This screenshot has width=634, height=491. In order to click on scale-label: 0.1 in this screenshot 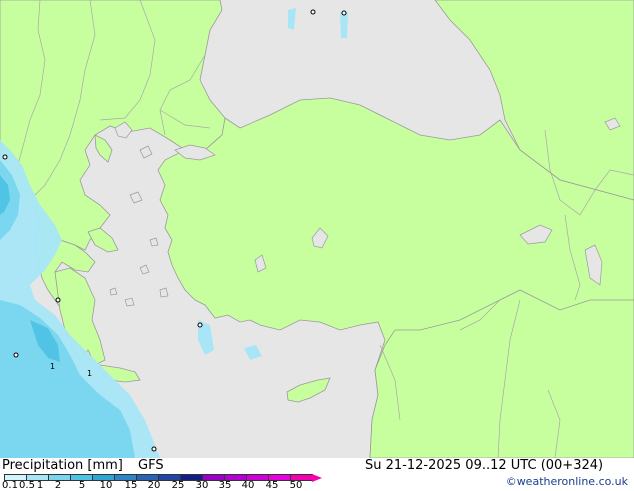, I will do `click(10, 485)`.